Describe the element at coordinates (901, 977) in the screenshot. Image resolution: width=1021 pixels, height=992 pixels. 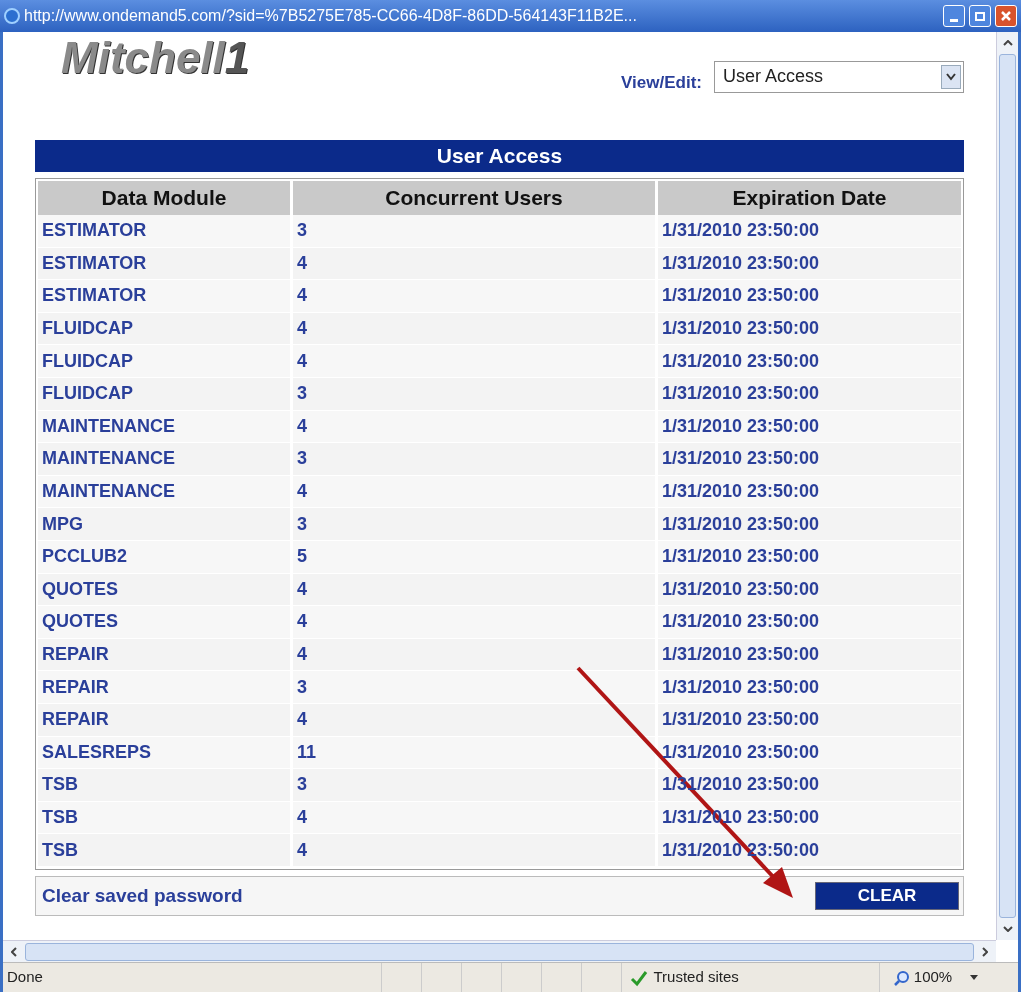
I see `zoom-icon` at that location.